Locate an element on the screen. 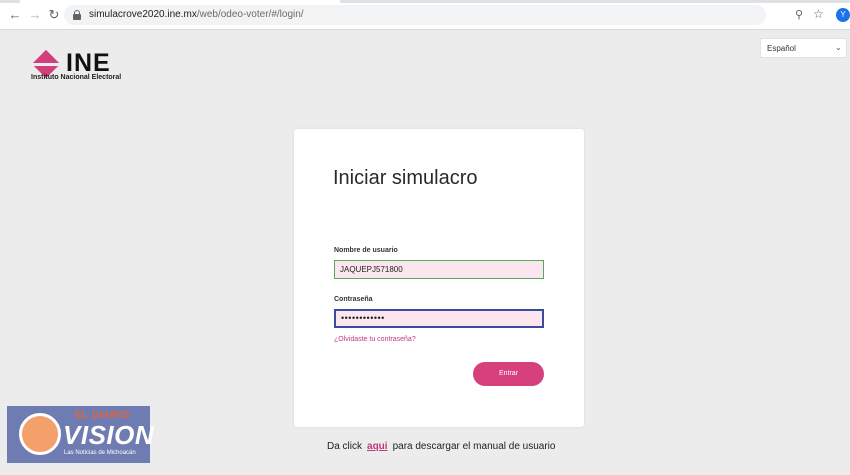 The width and height of the screenshot is (850, 475). username-label: Nombre de usuario is located at coordinates (366, 250).